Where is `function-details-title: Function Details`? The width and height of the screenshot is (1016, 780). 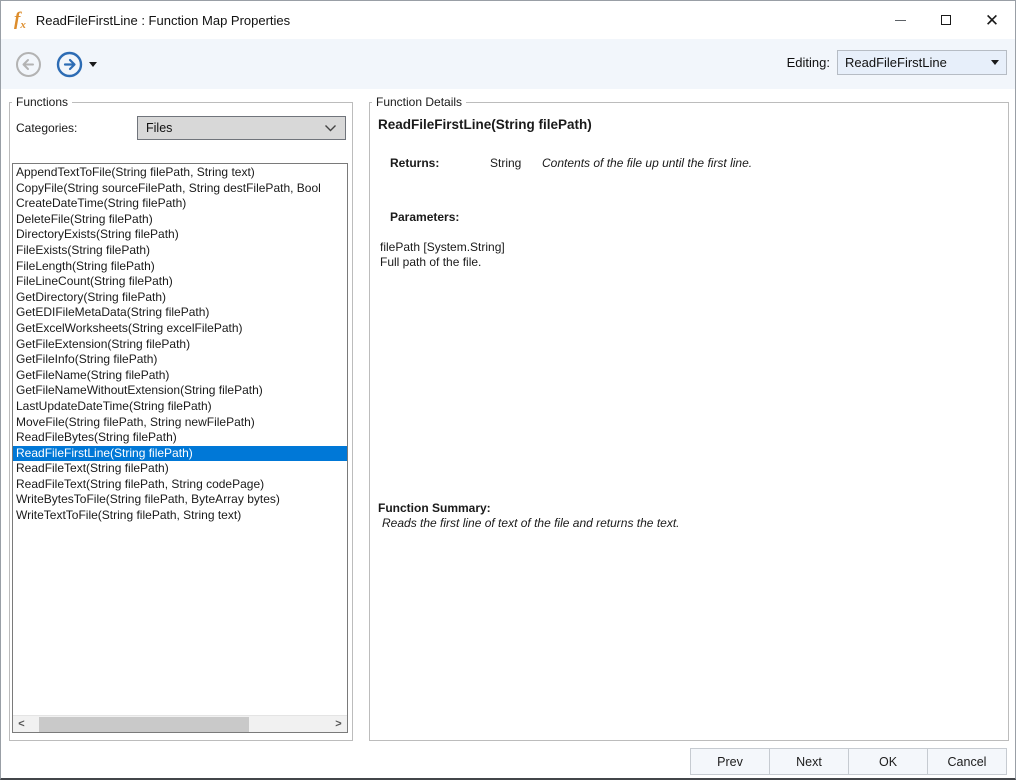
function-details-title: Function Details is located at coordinates (419, 102).